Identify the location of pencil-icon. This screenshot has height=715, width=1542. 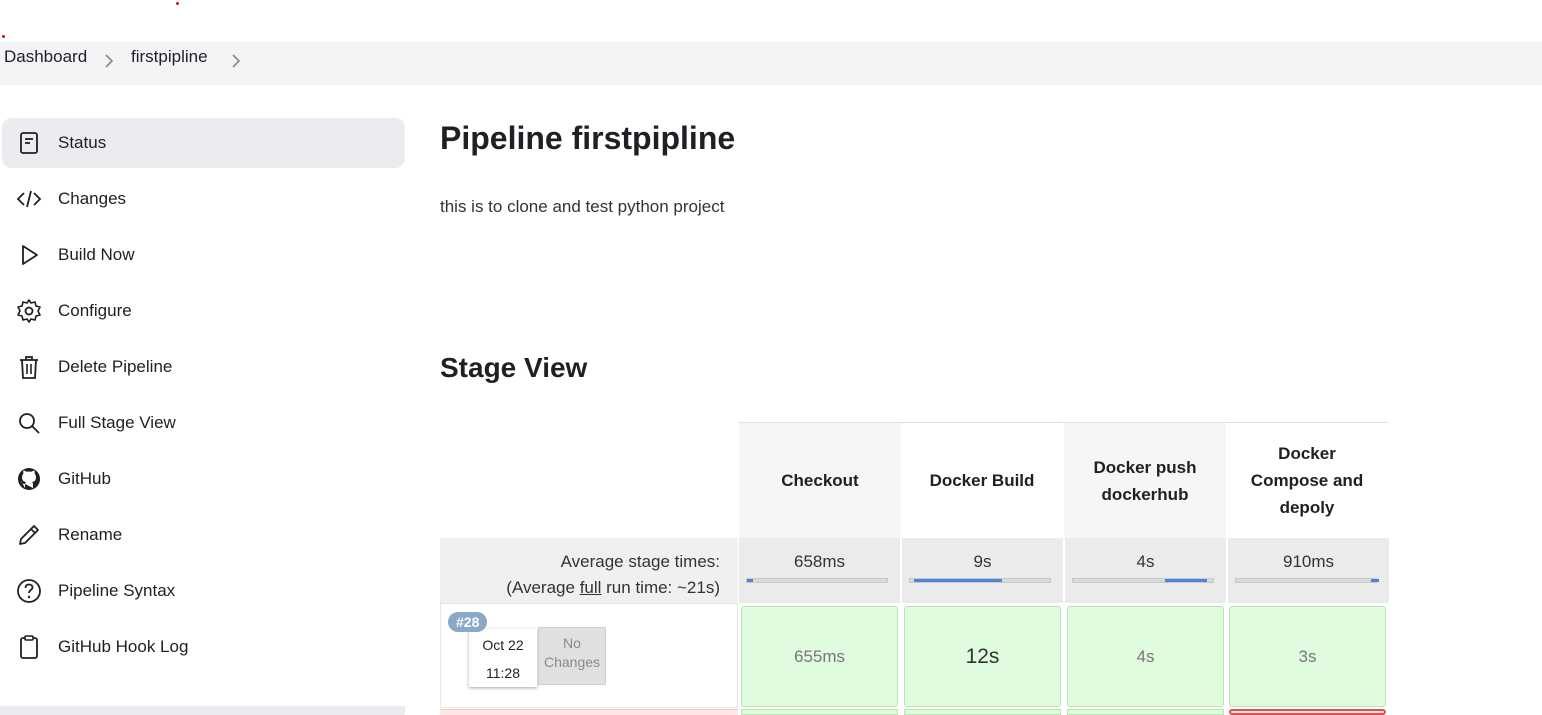
(29, 535).